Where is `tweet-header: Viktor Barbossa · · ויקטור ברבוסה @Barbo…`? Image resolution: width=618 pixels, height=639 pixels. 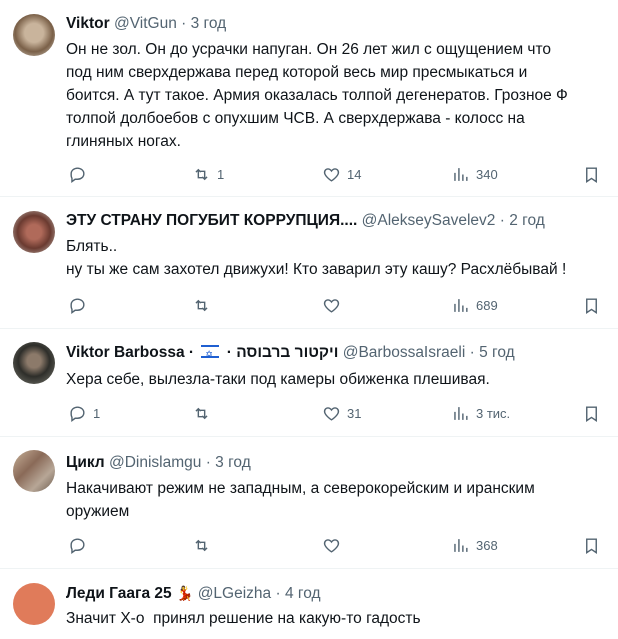 tweet-header: Viktor Barbossa · · ויקטור ברבוסה @Barbo… is located at coordinates (290, 353).